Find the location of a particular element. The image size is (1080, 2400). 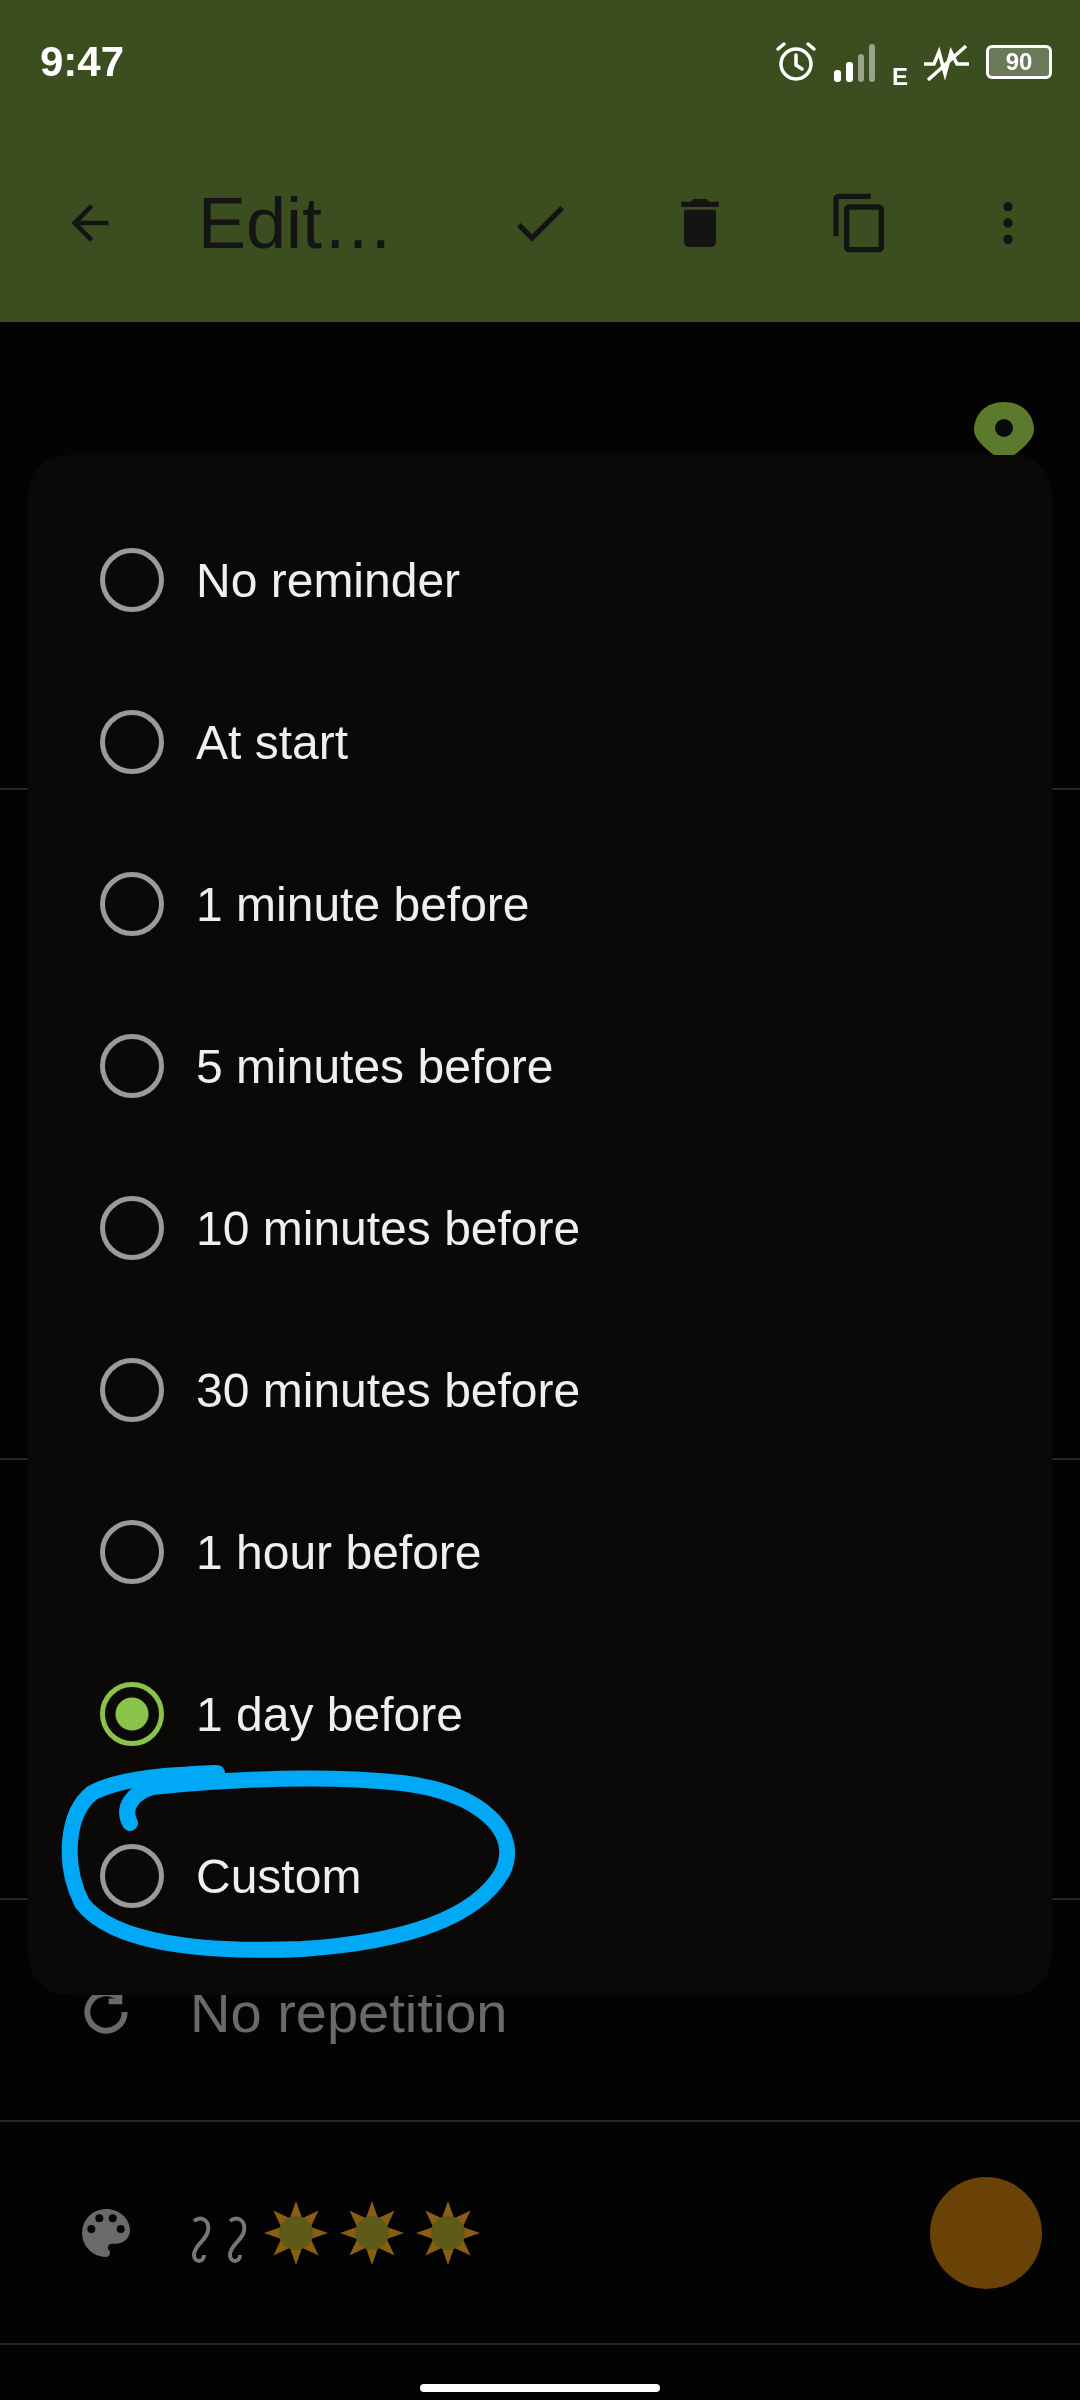

option-label: 30 minutes before is located at coordinates (388, 1390).